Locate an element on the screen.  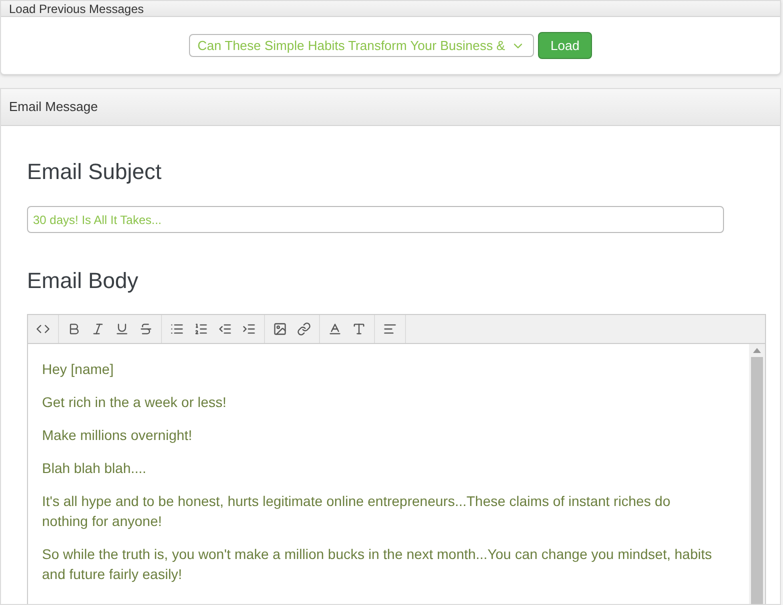
body-paragraph: Make millions overnight! is located at coordinates (118, 435).